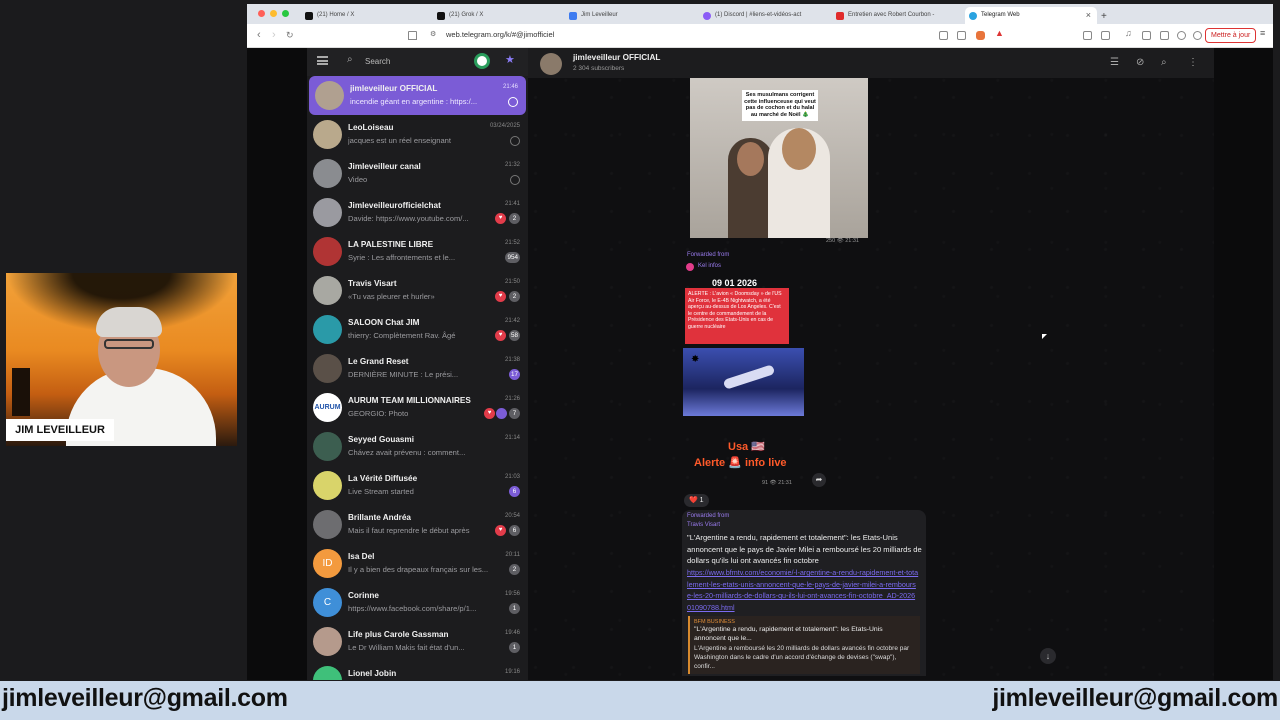  Describe the element at coordinates (1231, 35) in the screenshot. I see `update-button: Mettre à jour` at that location.